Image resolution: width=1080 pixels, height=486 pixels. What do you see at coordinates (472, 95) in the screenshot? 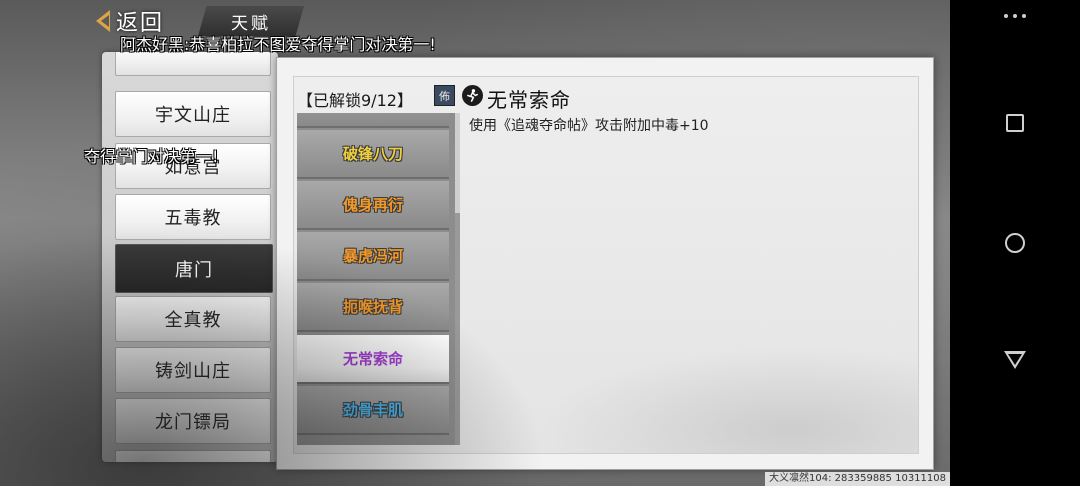
I see `running-figure-icon` at bounding box center [472, 95].